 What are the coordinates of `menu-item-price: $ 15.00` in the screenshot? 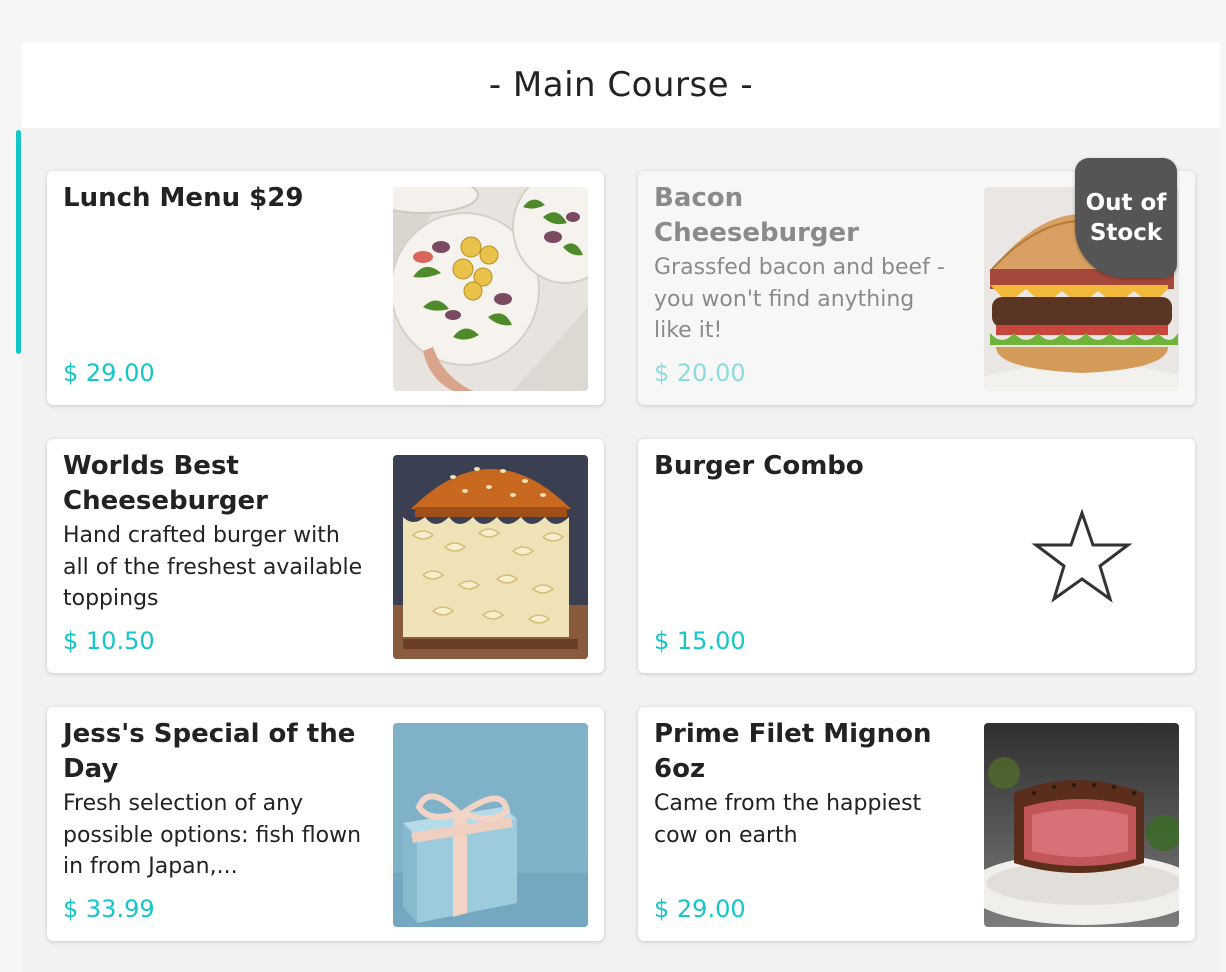 It's located at (700, 641).